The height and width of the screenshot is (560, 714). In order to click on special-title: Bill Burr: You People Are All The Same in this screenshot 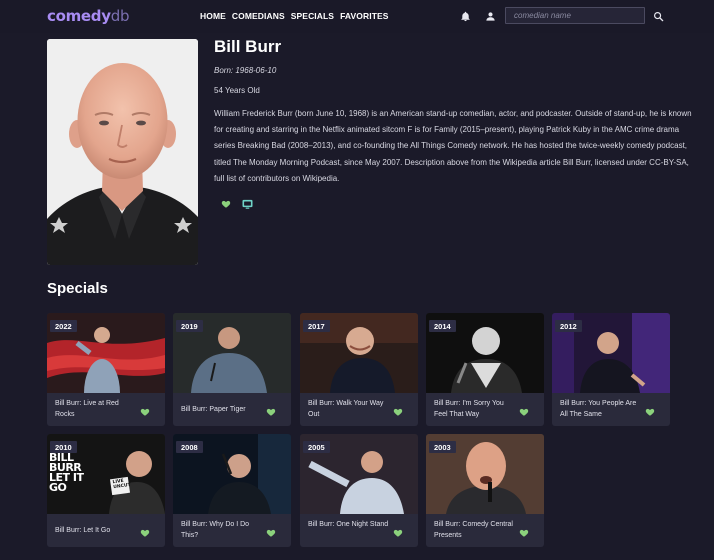, I will do `click(598, 409)`.